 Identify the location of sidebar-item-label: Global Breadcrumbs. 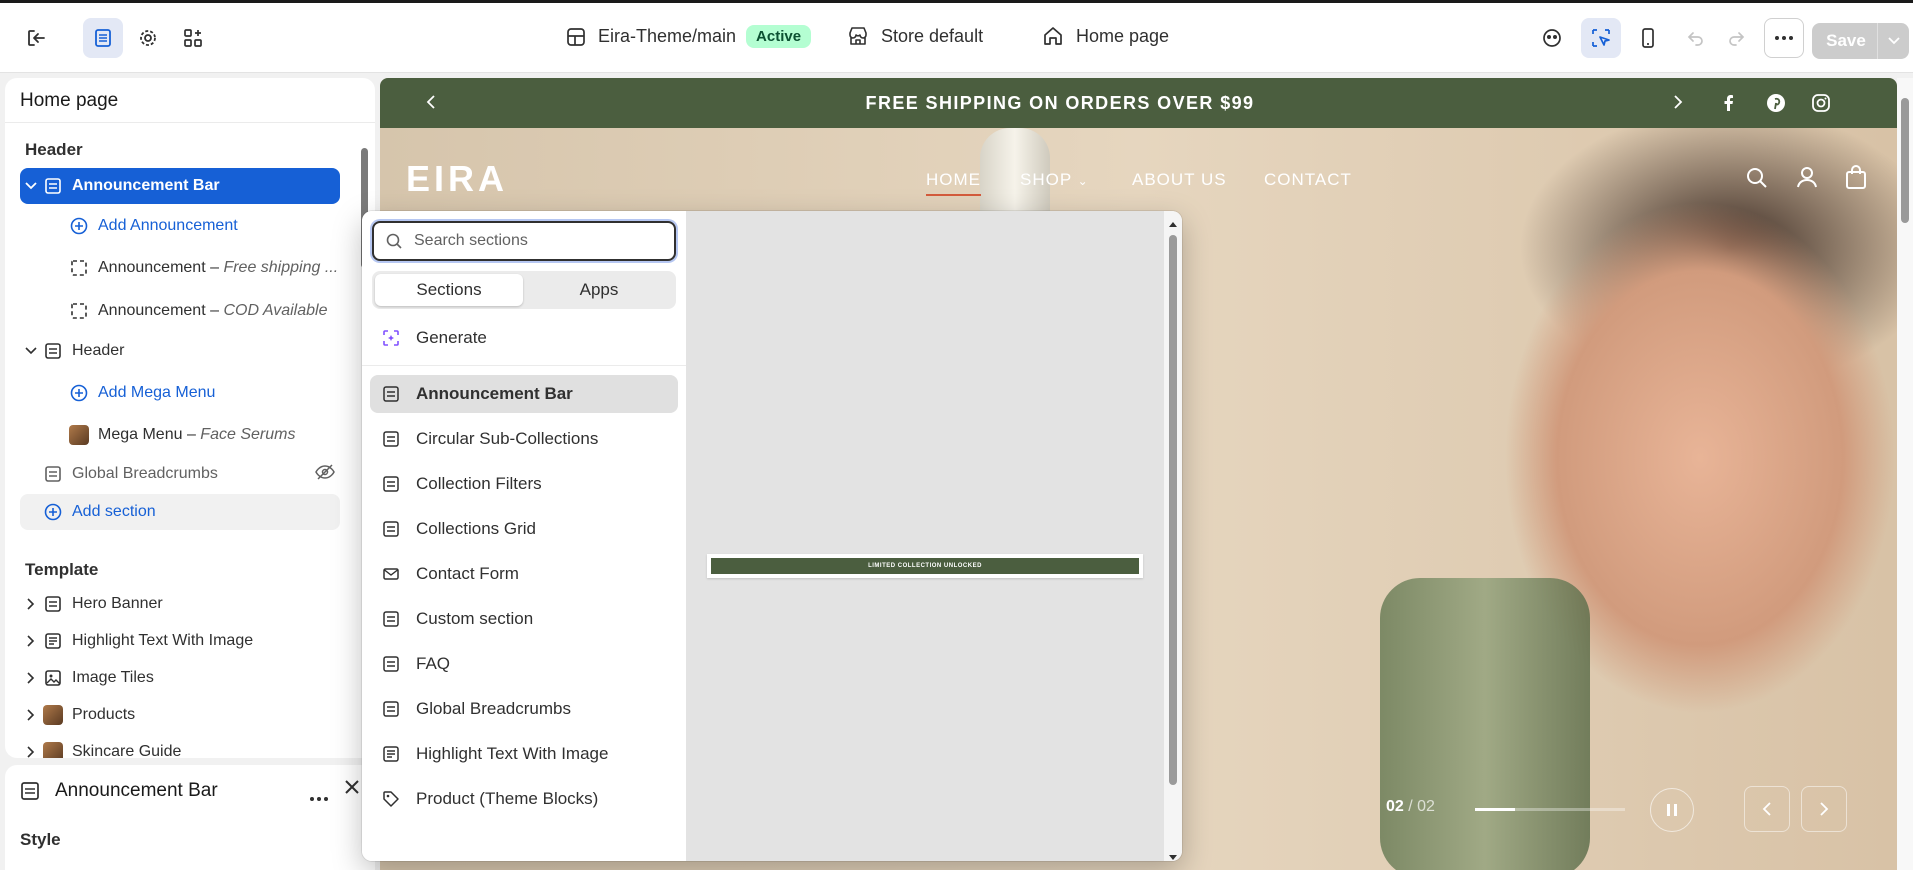
(145, 473).